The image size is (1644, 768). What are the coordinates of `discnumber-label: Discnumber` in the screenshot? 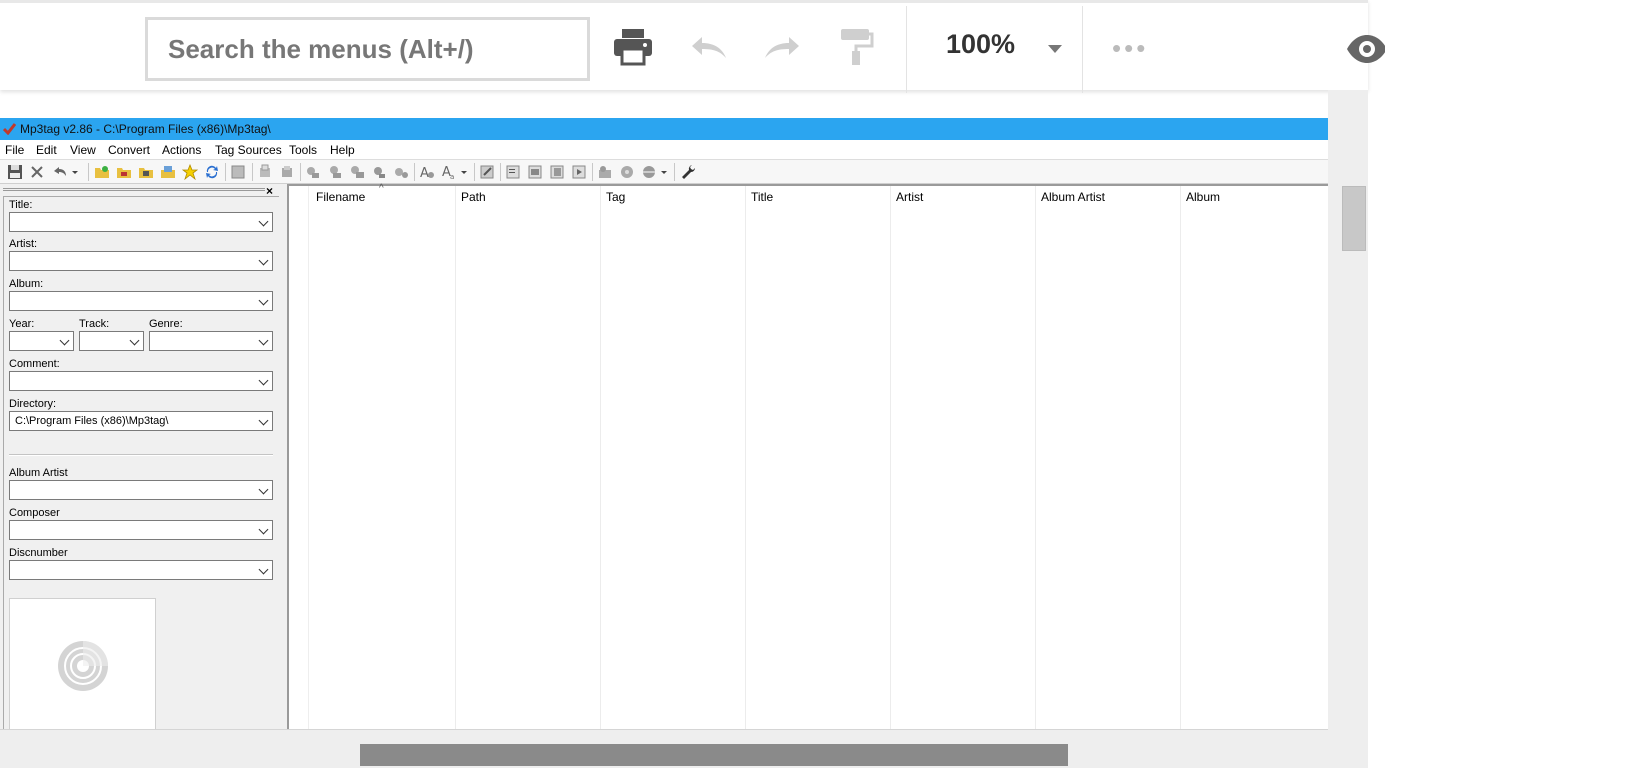 It's located at (38, 553).